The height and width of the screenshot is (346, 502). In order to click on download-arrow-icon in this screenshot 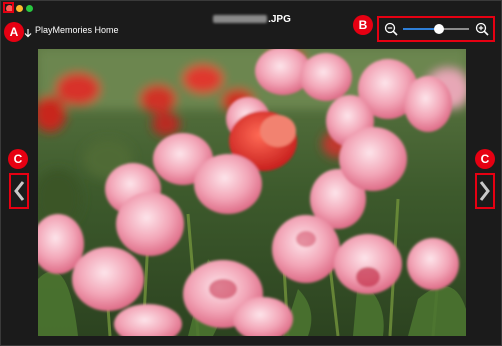, I will do `click(28, 33)`.